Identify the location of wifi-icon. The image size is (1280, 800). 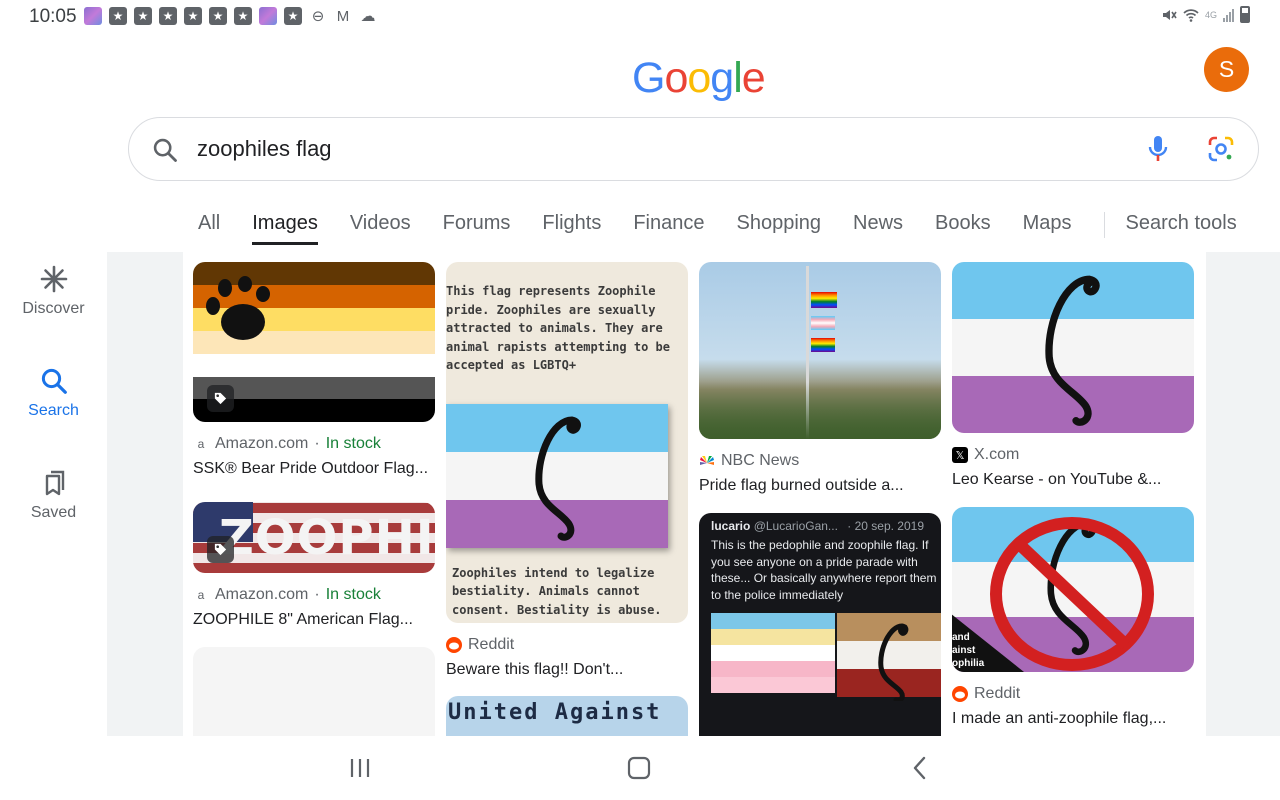
(1191, 15).